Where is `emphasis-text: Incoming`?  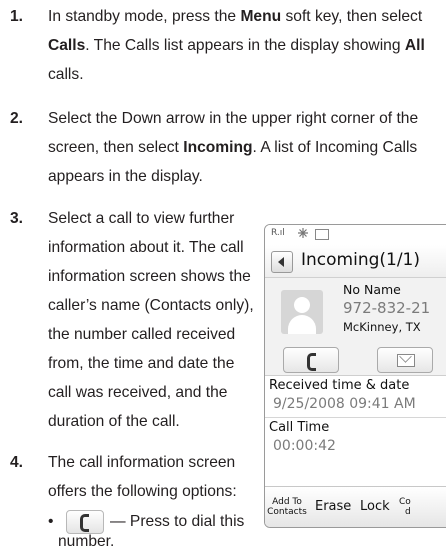 emphasis-text: Incoming is located at coordinates (218, 147).